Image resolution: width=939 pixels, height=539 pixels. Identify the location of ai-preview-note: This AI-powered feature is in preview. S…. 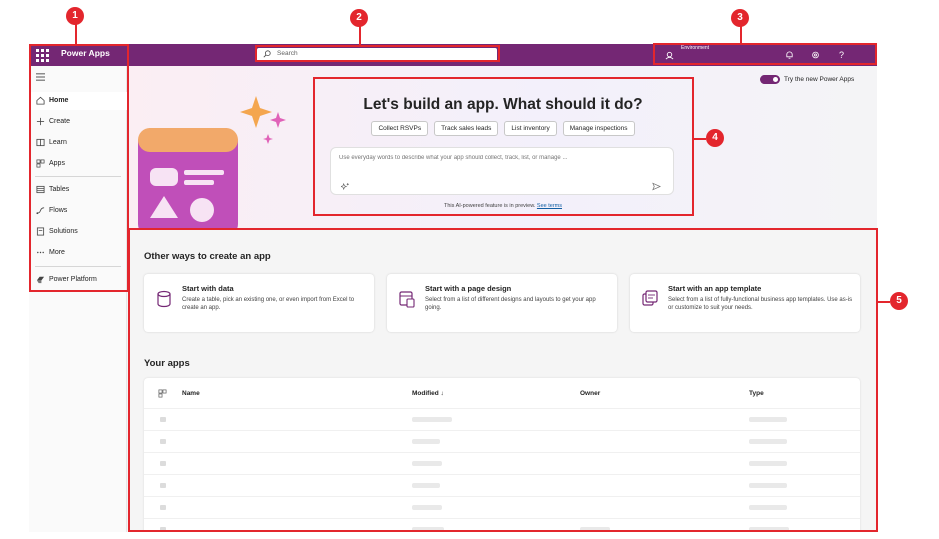
(503, 206).